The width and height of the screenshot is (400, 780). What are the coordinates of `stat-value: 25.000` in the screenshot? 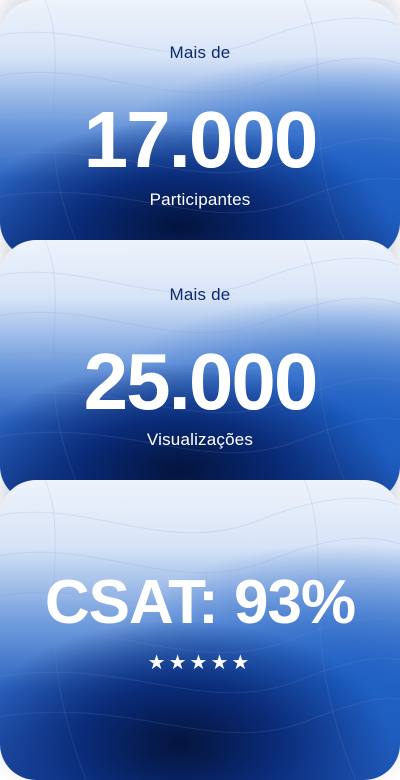 It's located at (201, 381).